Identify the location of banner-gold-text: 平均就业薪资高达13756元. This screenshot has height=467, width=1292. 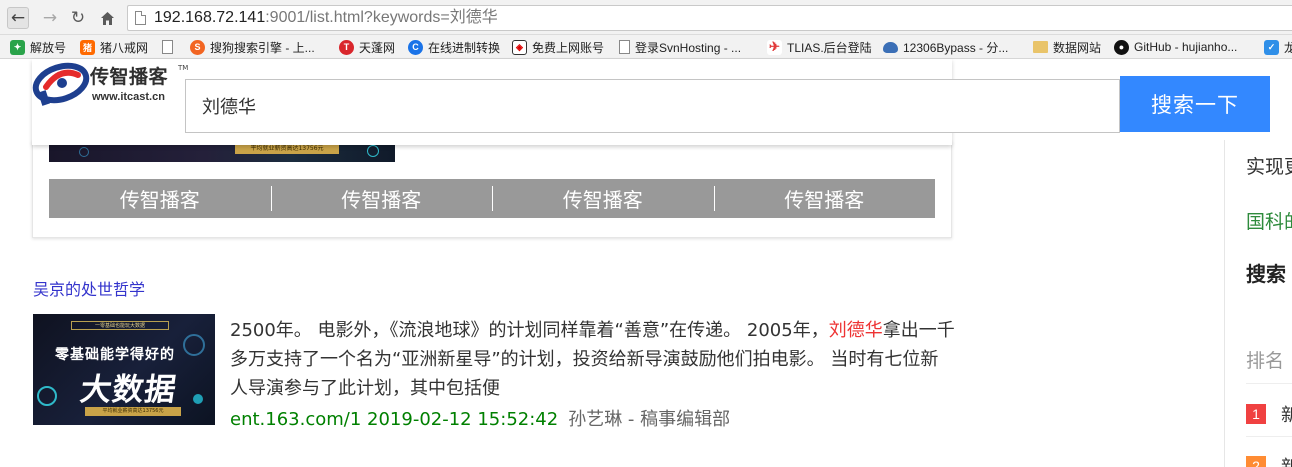
(287, 149).